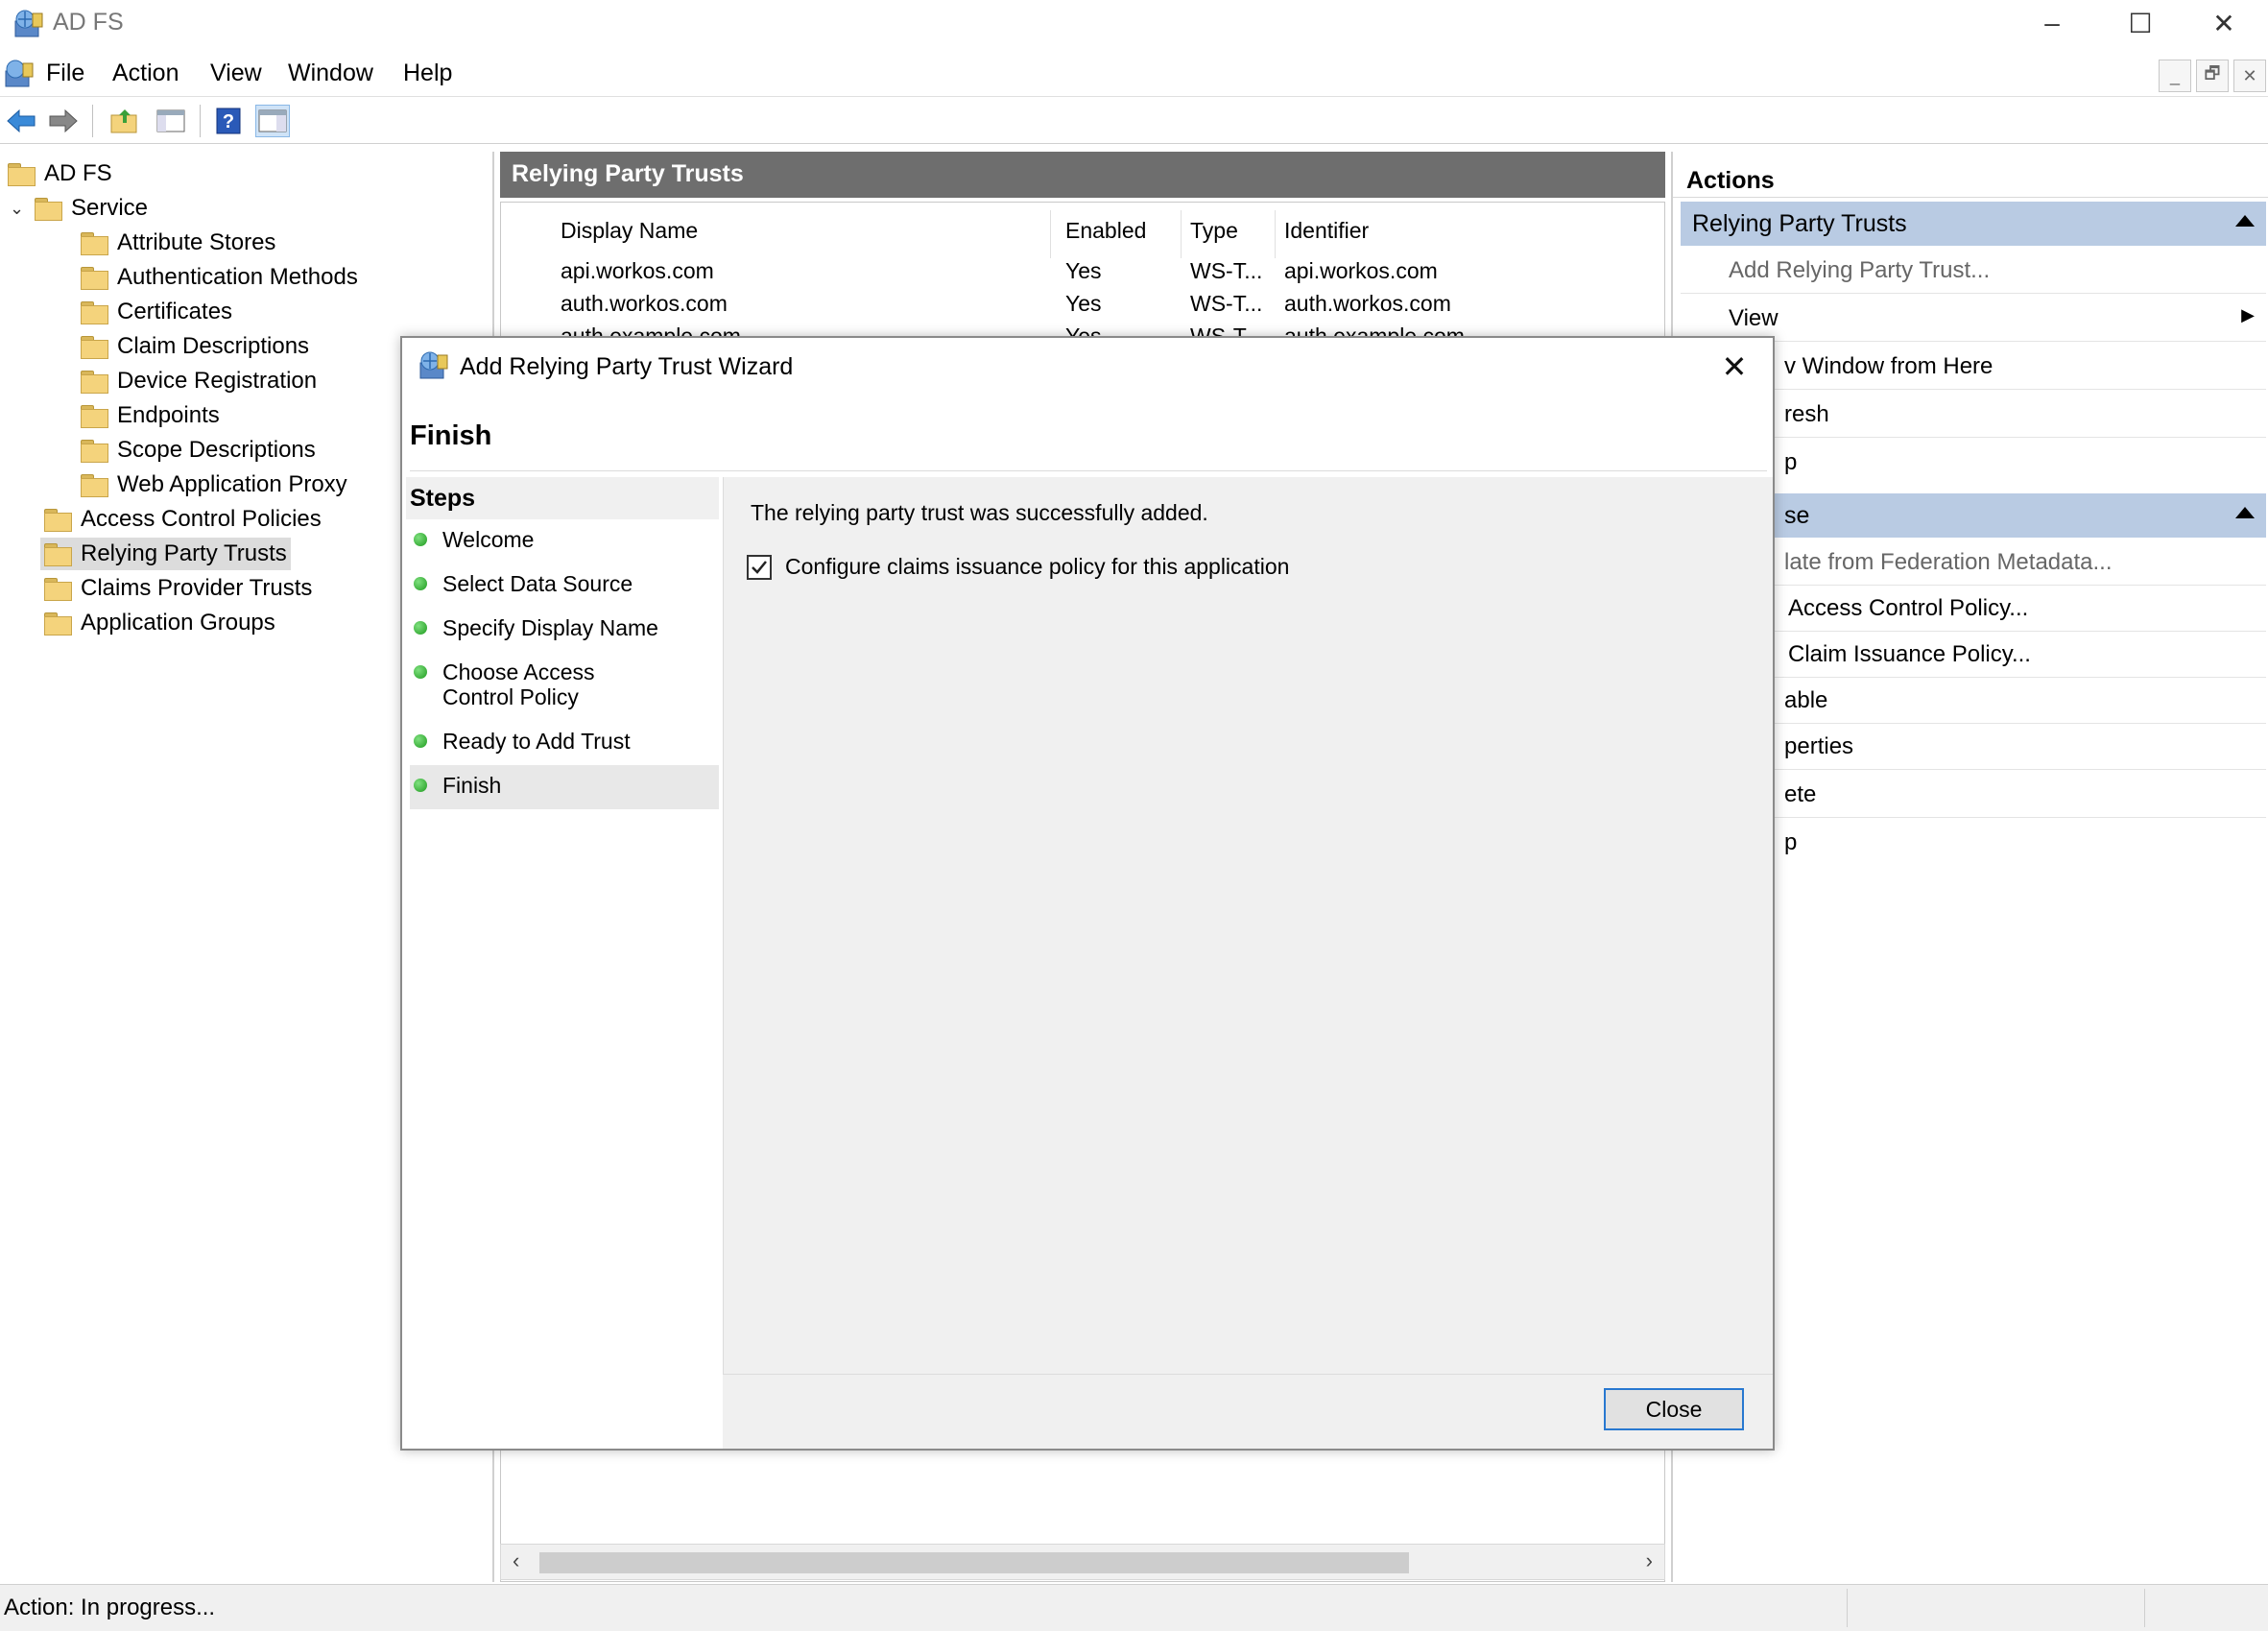  I want to click on back-button, so click(21, 121).